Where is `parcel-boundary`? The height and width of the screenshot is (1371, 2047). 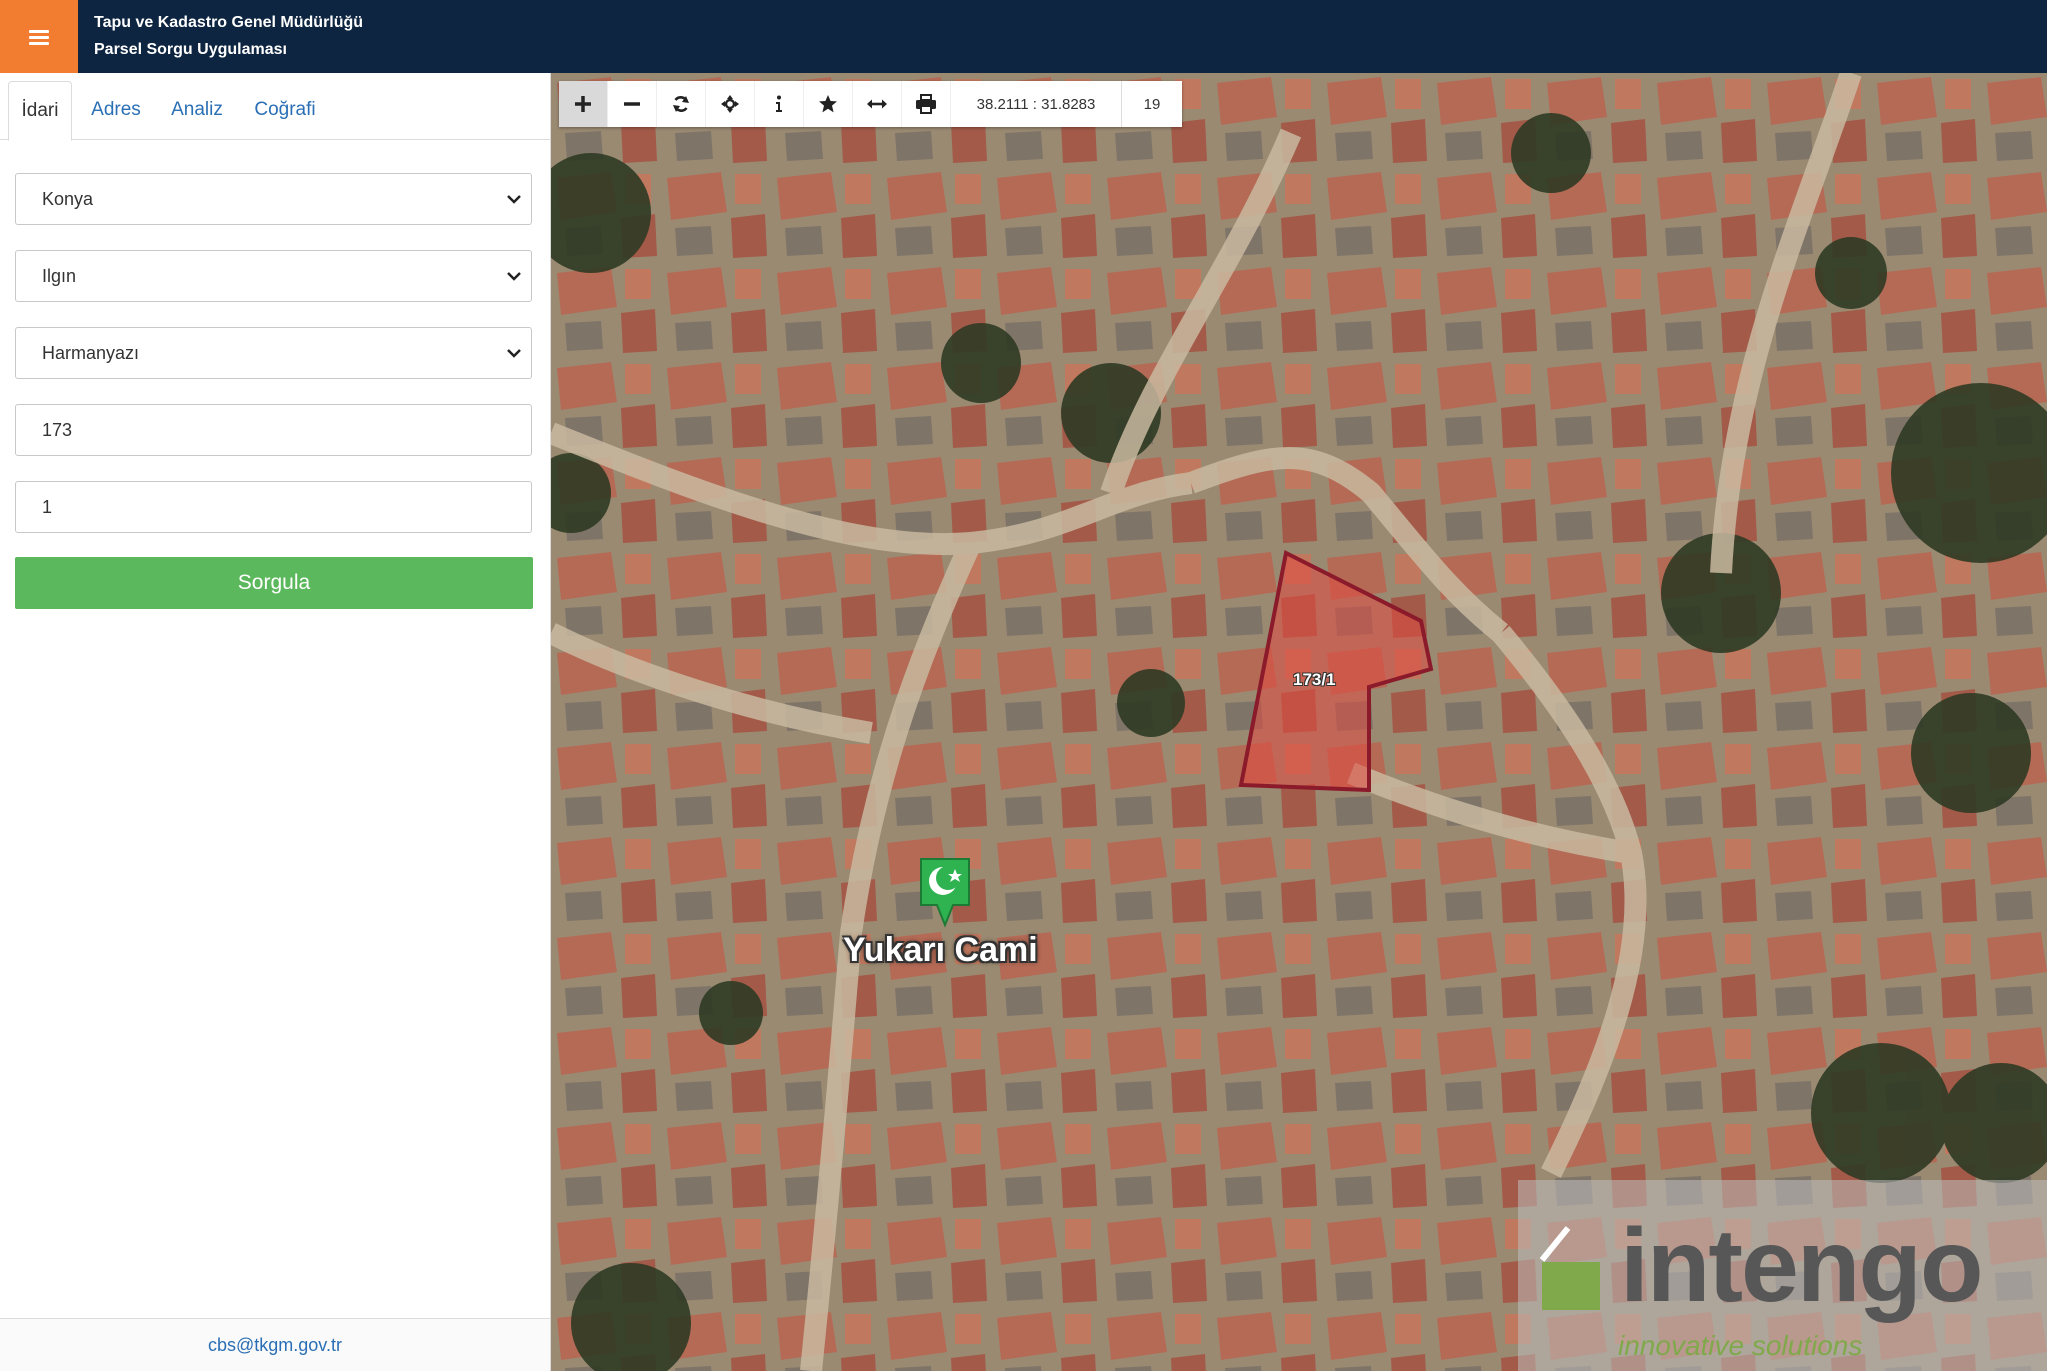 parcel-boundary is located at coordinates (1336, 671).